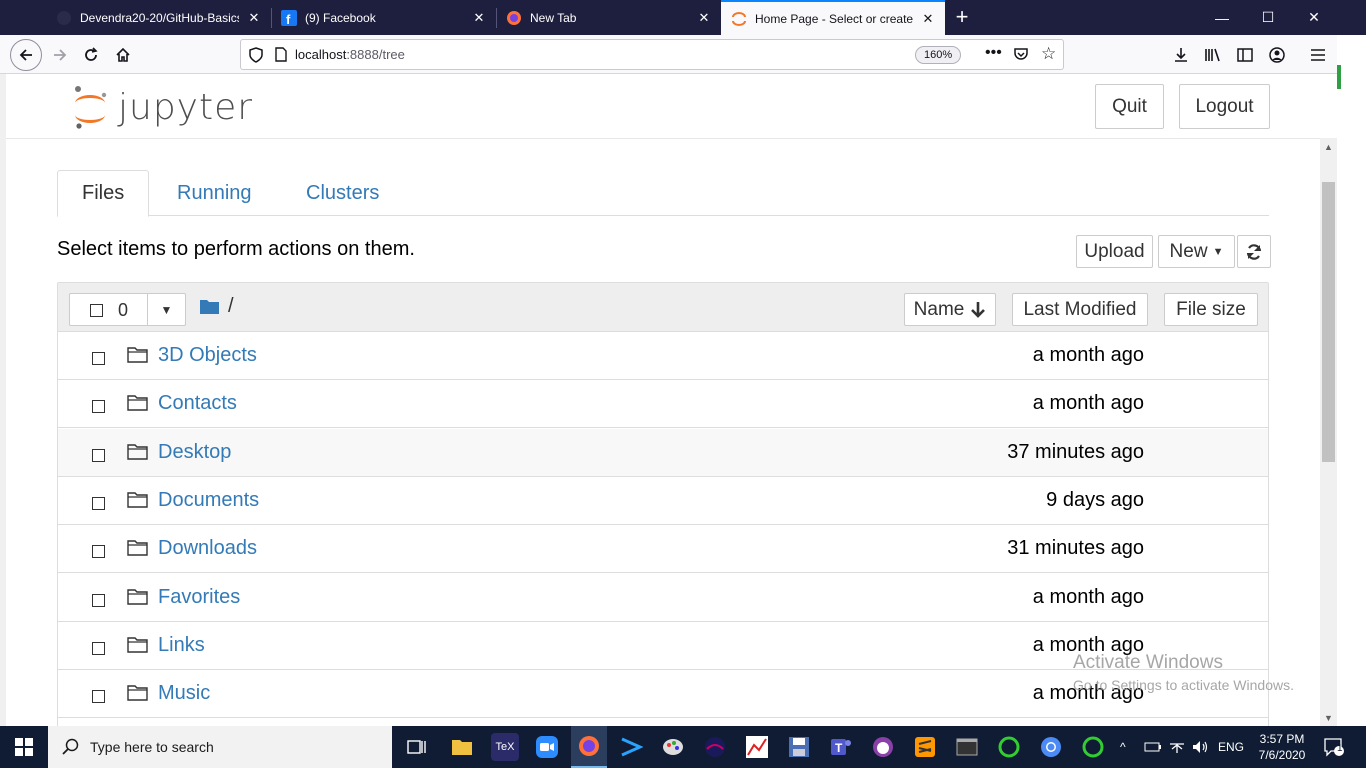 This screenshot has width=1366, height=768. Describe the element at coordinates (123, 55) in the screenshot. I see `home-button` at that location.